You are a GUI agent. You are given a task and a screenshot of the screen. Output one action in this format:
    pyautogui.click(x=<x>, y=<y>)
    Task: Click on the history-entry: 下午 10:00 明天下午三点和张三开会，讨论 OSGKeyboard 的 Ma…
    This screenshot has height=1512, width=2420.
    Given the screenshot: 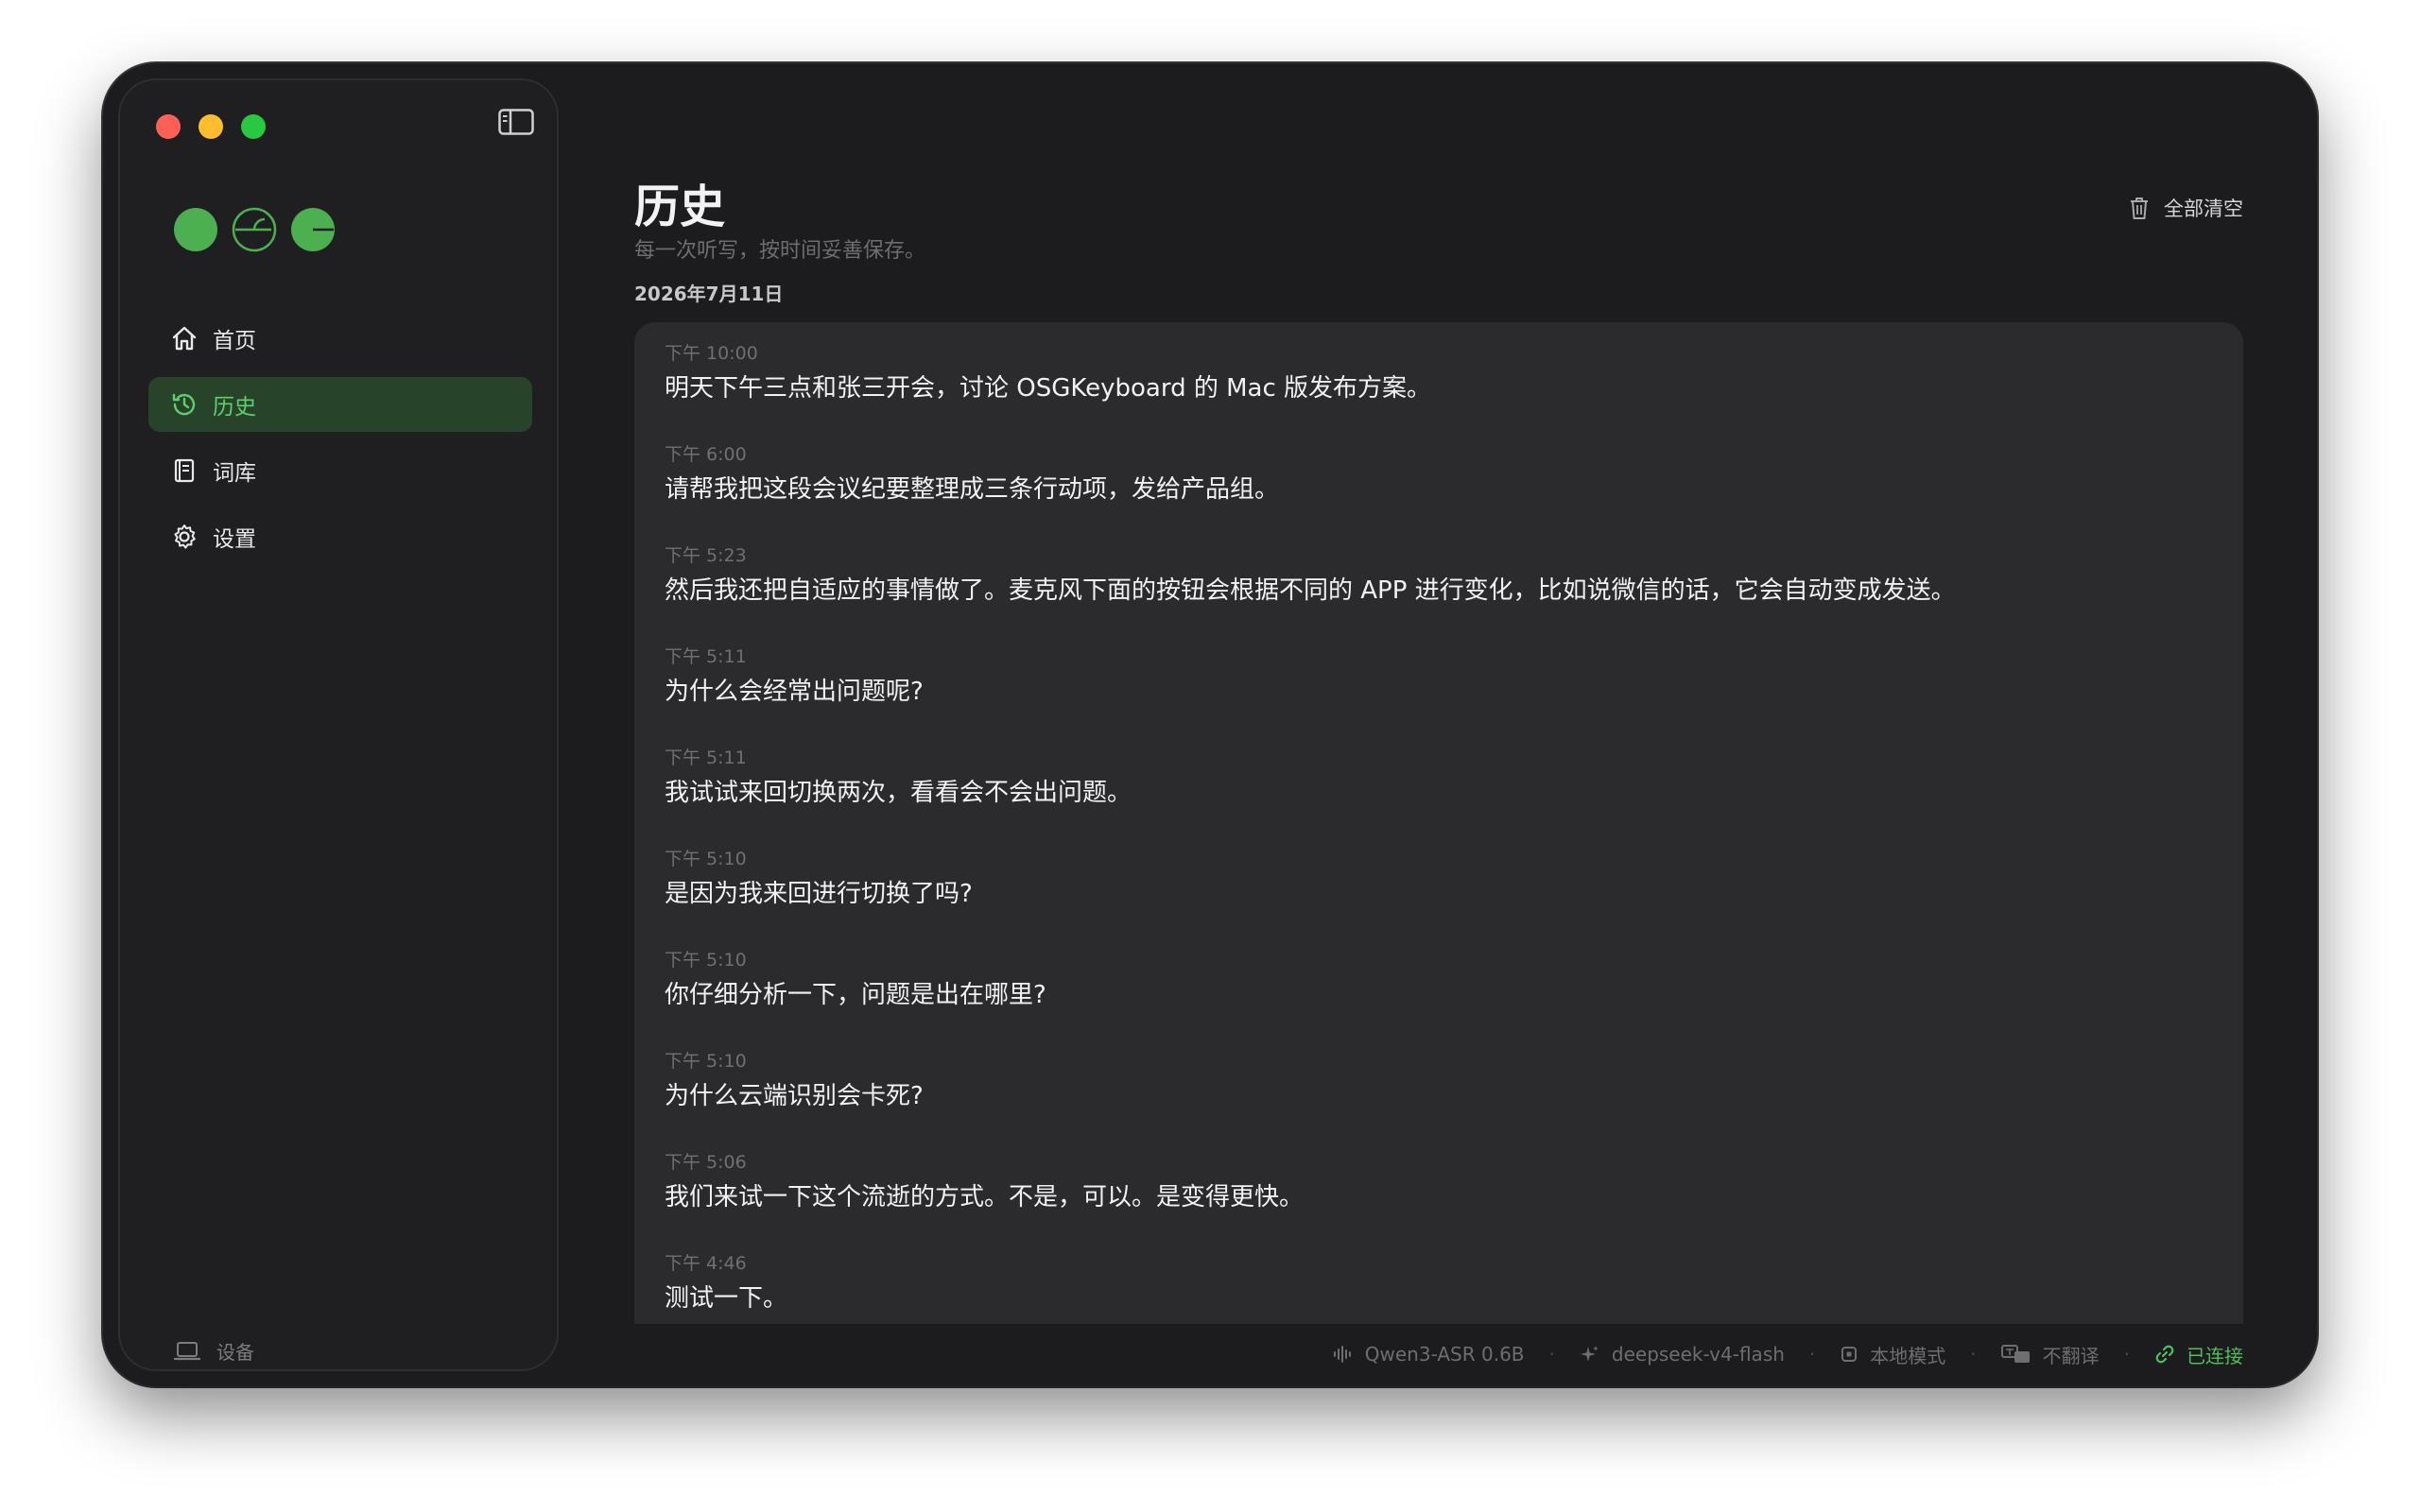 What is the action you would take?
    pyautogui.click(x=1439, y=373)
    